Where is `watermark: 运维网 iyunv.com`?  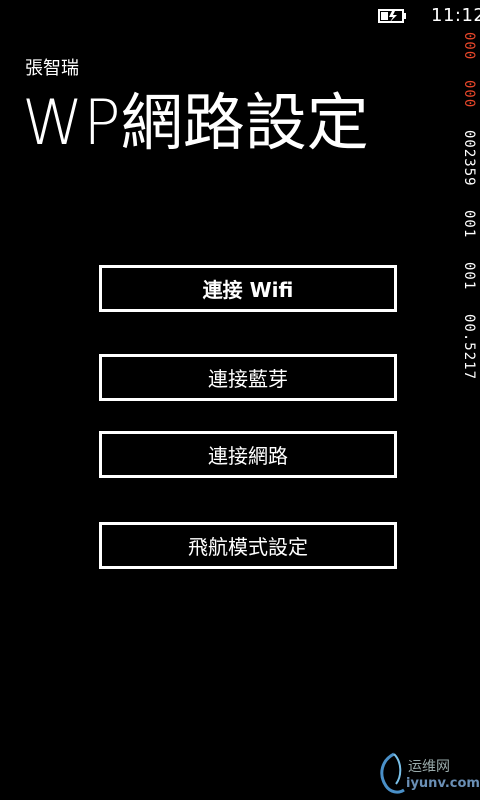
watermark: 运维网 iyunv.com is located at coordinates (426, 773).